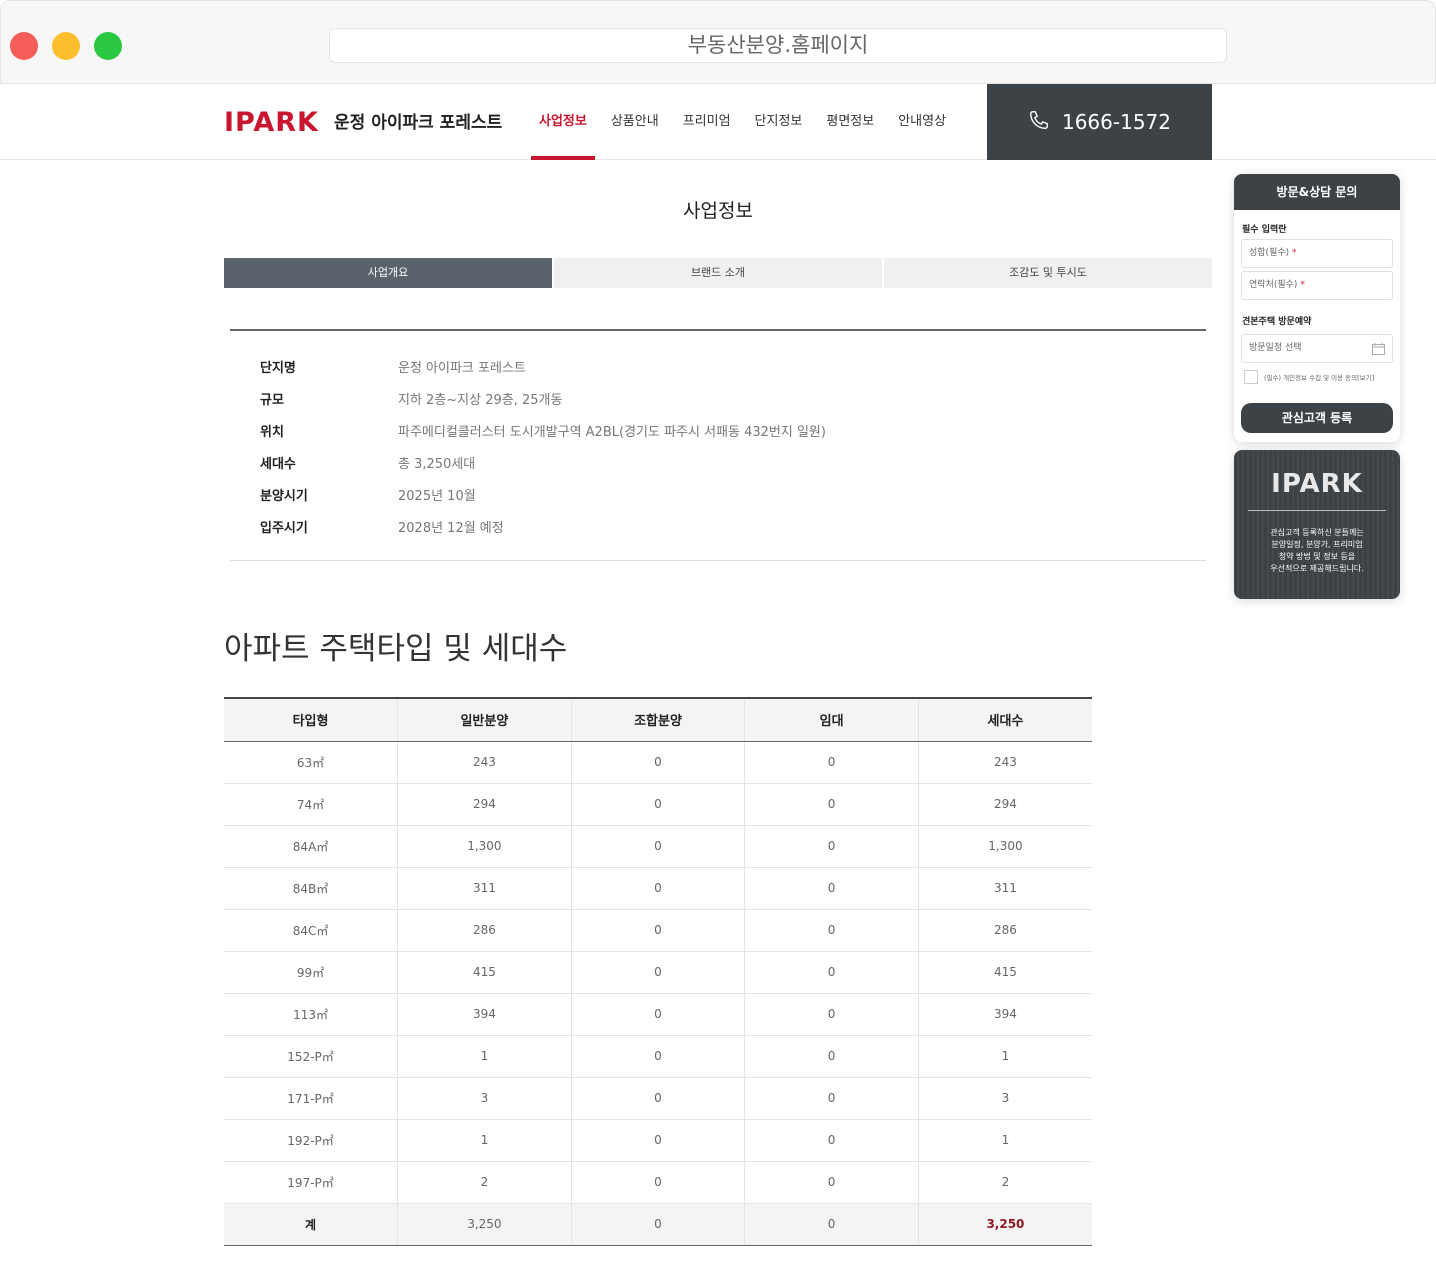 The width and height of the screenshot is (1436, 1277). Describe the element at coordinates (1251, 377) in the screenshot. I see `privacy-checkbox` at that location.